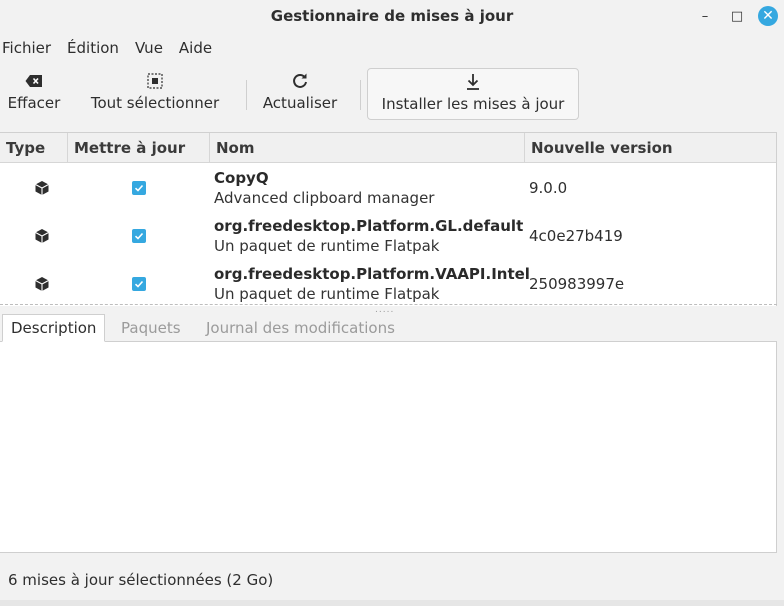 The width and height of the screenshot is (784, 606). I want to click on title-bar: Gestionnaire de mises à jour – □ ✕, so click(392, 16).